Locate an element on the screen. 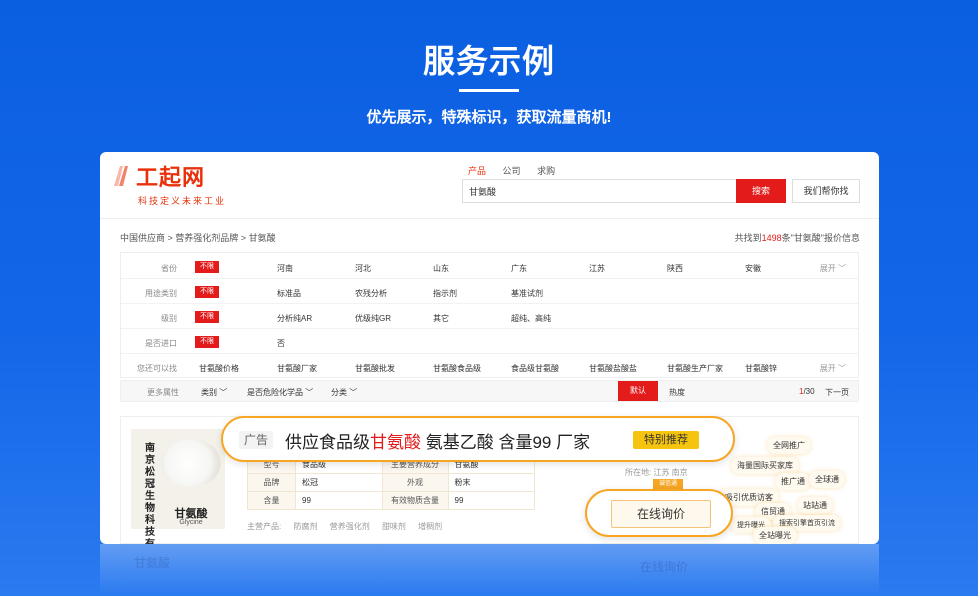  site-logo: 工起网 科技定义未来工业 is located at coordinates (170, 183).